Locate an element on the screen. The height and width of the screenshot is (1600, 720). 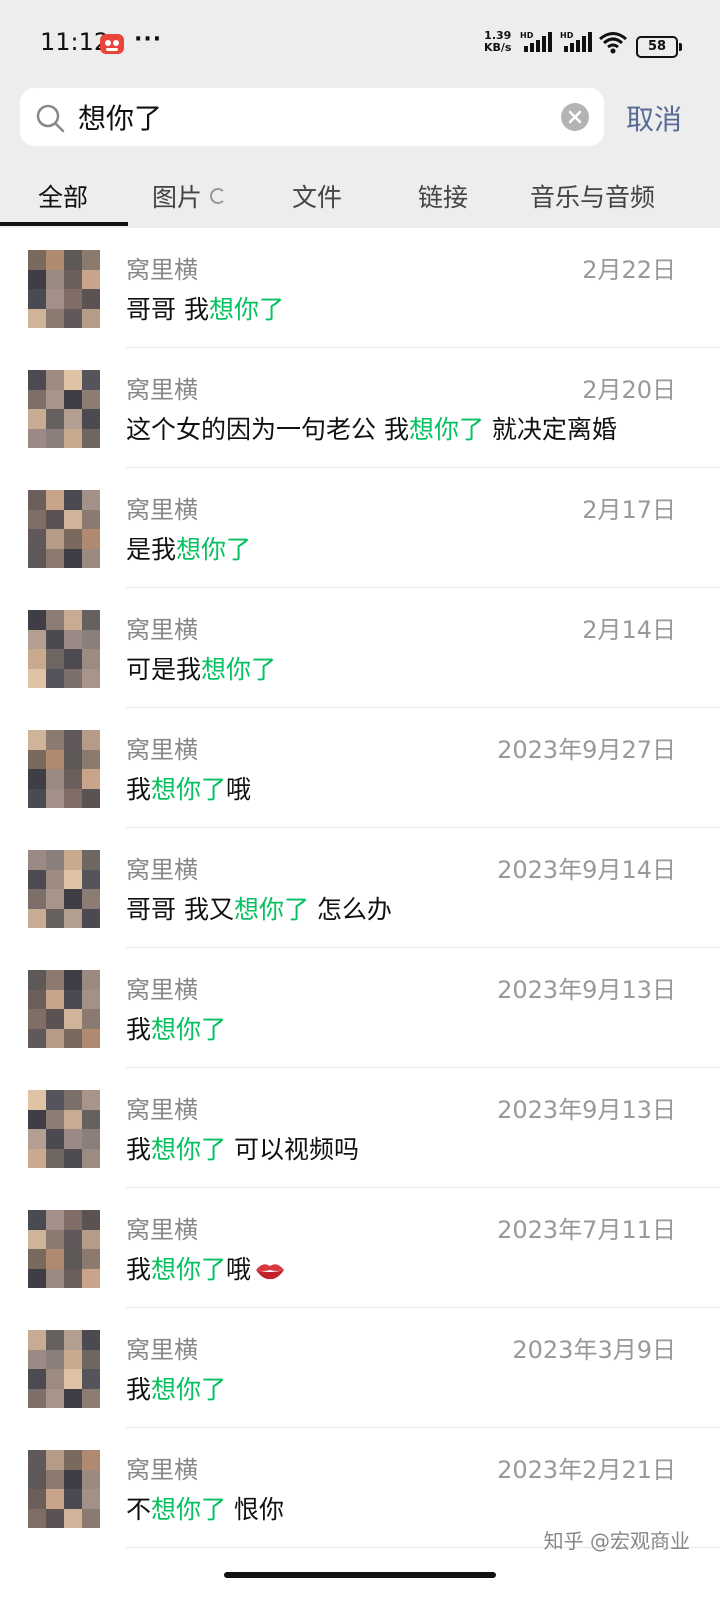
preview-text-after: 恨你 is located at coordinates (255, 1509).